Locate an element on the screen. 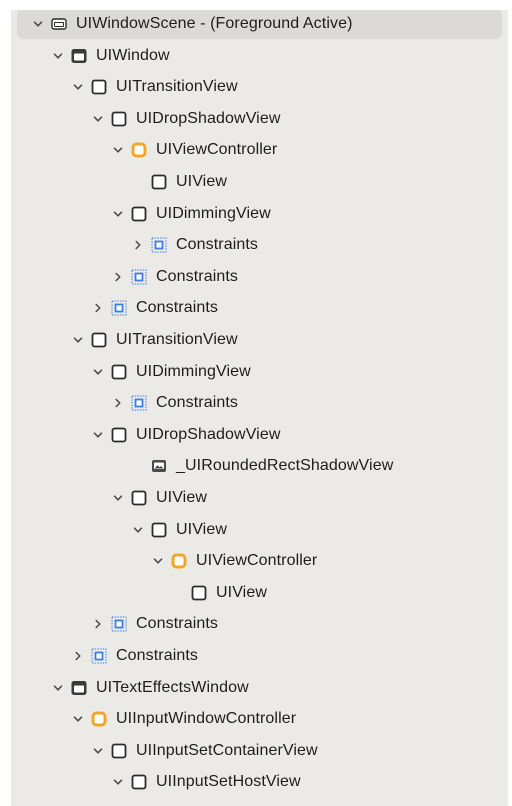 The height and width of the screenshot is (806, 512). tree-row-uiinputsetcontainerview: UIInputSetContainerView is located at coordinates (259, 751).